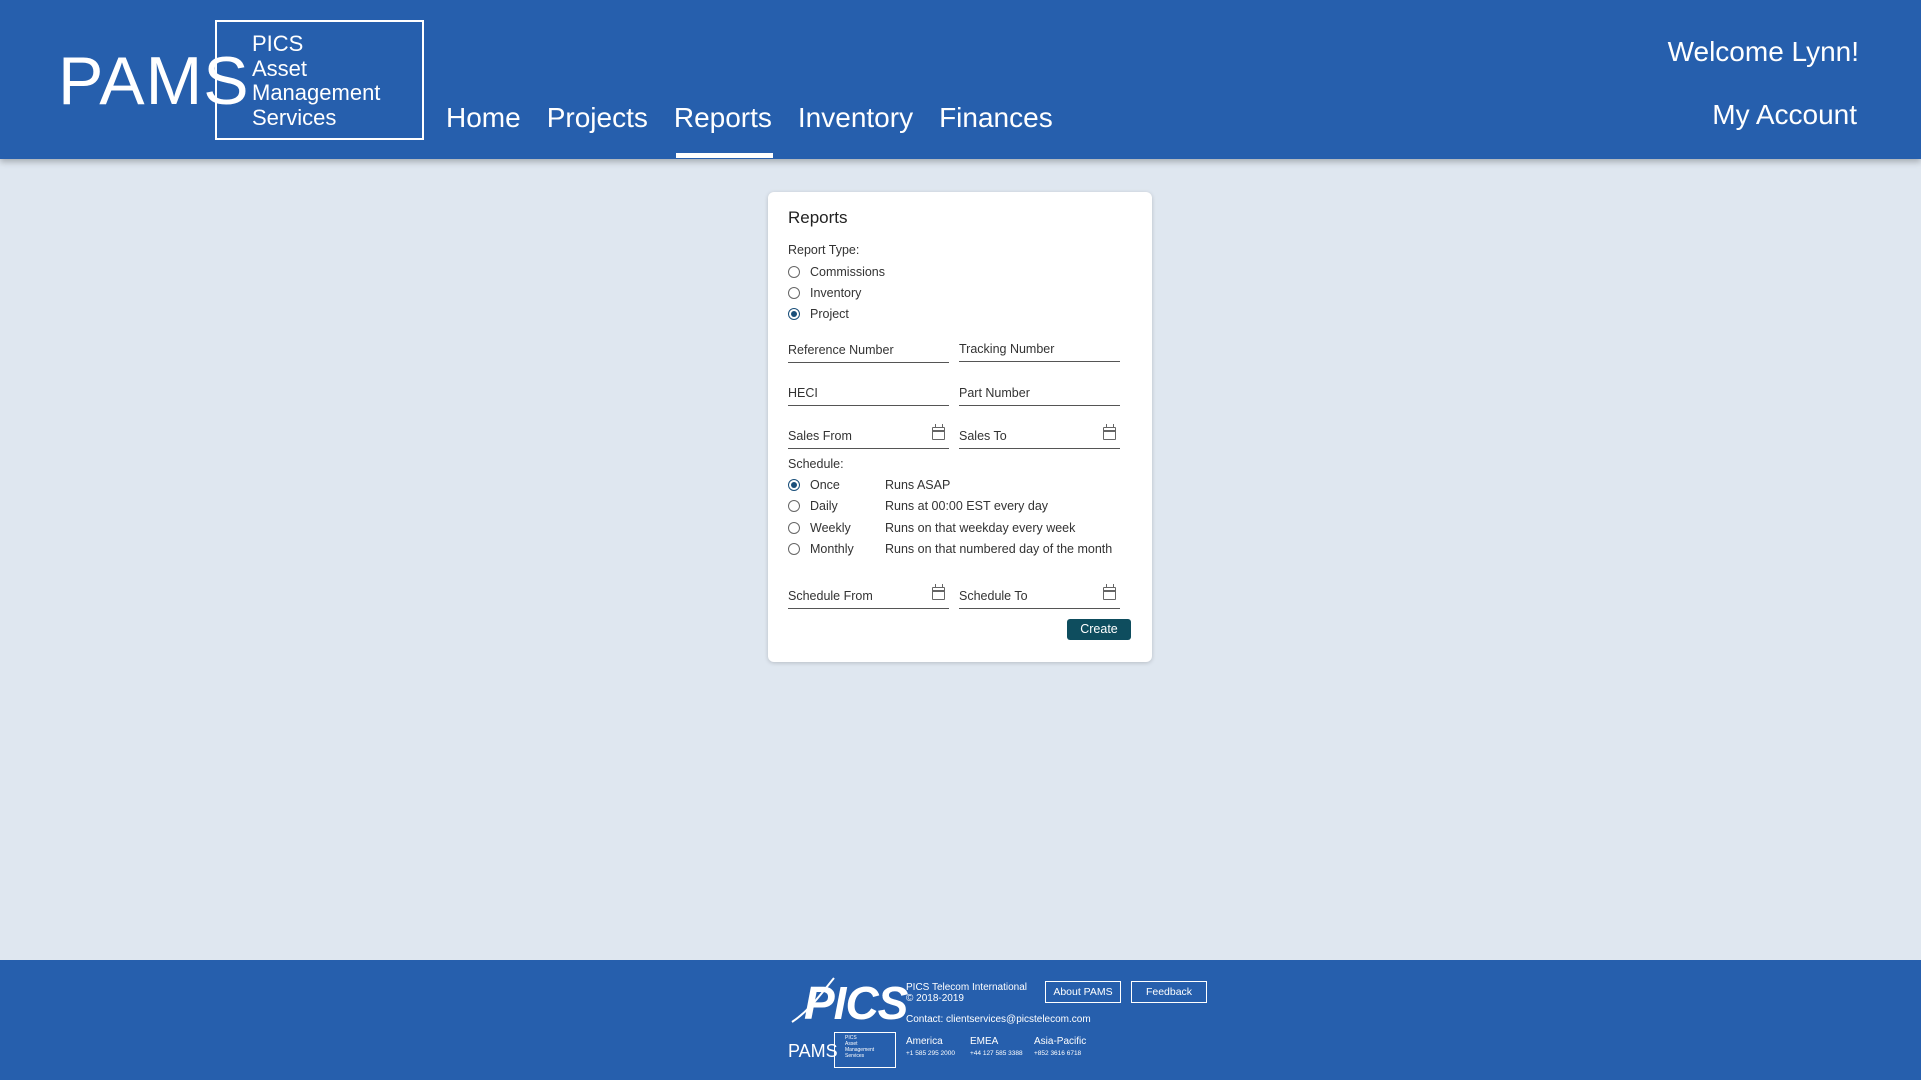 This screenshot has width=1921, height=1080. What do you see at coordinates (1060, 1041) in the screenshot?
I see `region-name: Asia-Pacific` at bounding box center [1060, 1041].